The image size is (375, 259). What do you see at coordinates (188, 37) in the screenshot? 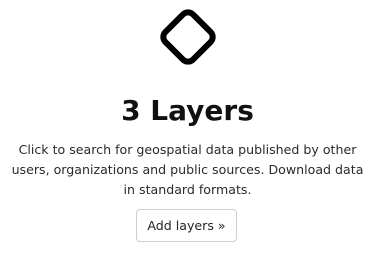
I see `diamond-icon` at bounding box center [188, 37].